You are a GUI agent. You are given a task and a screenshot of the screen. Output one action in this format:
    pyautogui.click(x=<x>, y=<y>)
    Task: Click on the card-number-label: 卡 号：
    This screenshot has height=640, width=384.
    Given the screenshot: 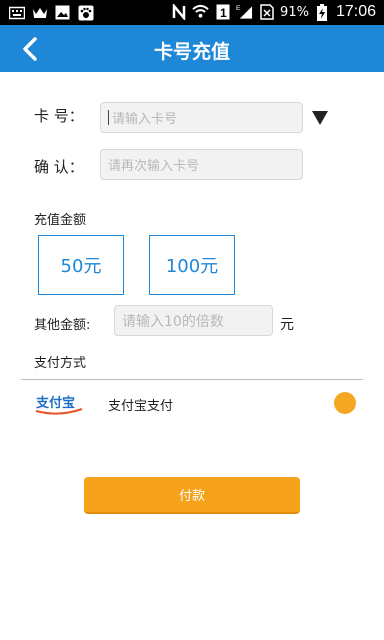 What is the action you would take?
    pyautogui.click(x=59, y=116)
    